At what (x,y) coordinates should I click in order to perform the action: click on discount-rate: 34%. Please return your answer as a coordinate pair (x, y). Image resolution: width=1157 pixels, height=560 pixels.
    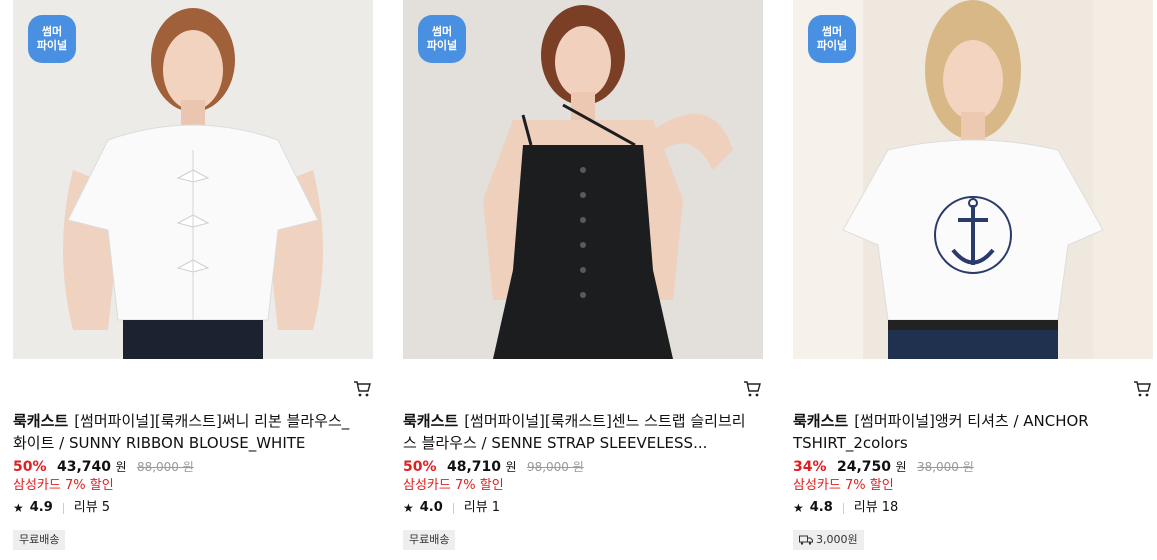
    Looking at the image, I should click on (810, 467).